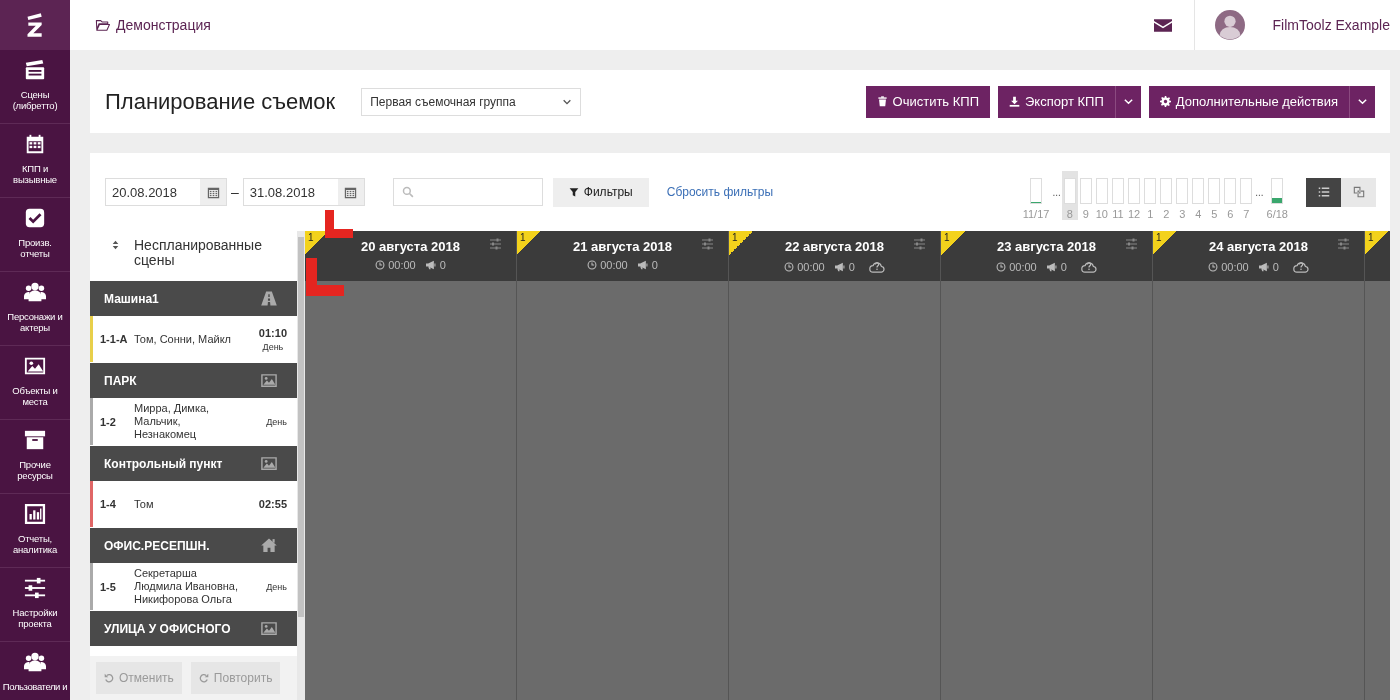 The image size is (1400, 700). Describe the element at coordinates (35, 218) in the screenshot. I see `checkbox-icon` at that location.